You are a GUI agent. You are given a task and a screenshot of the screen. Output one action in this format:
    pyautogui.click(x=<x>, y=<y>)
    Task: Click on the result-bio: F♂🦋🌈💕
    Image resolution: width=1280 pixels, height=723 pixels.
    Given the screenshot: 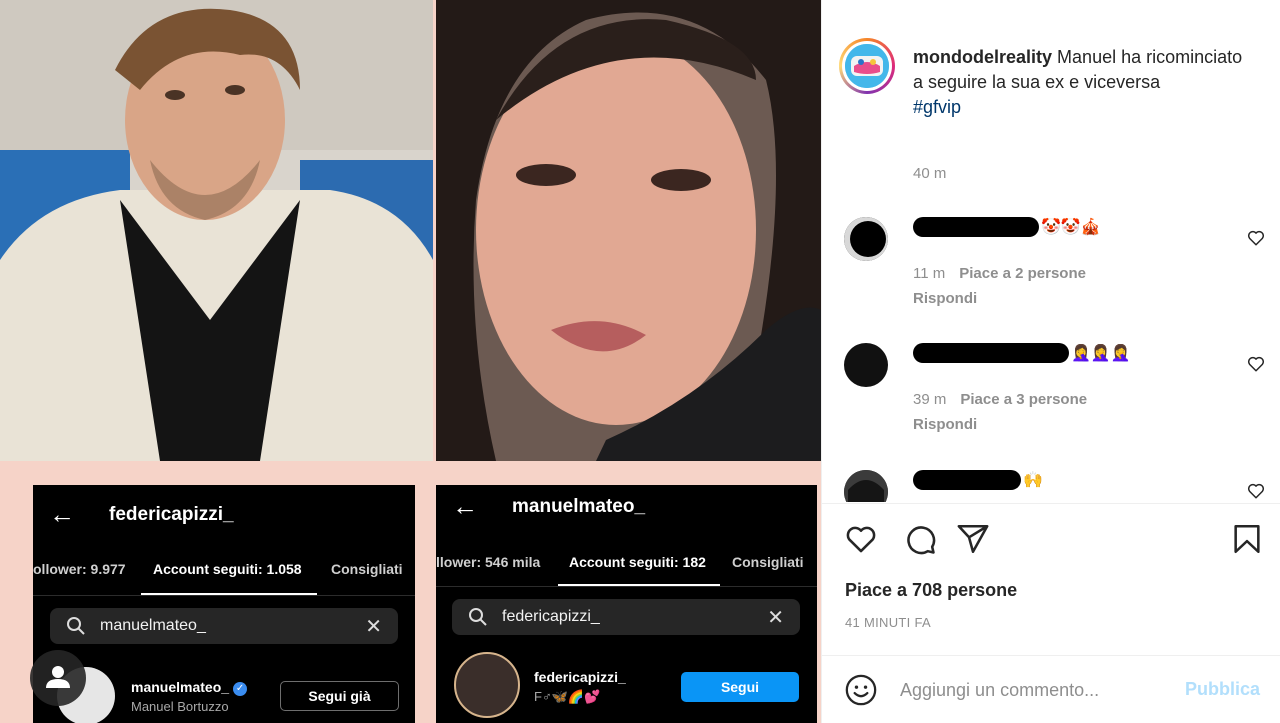 What is the action you would take?
    pyautogui.click(x=567, y=696)
    